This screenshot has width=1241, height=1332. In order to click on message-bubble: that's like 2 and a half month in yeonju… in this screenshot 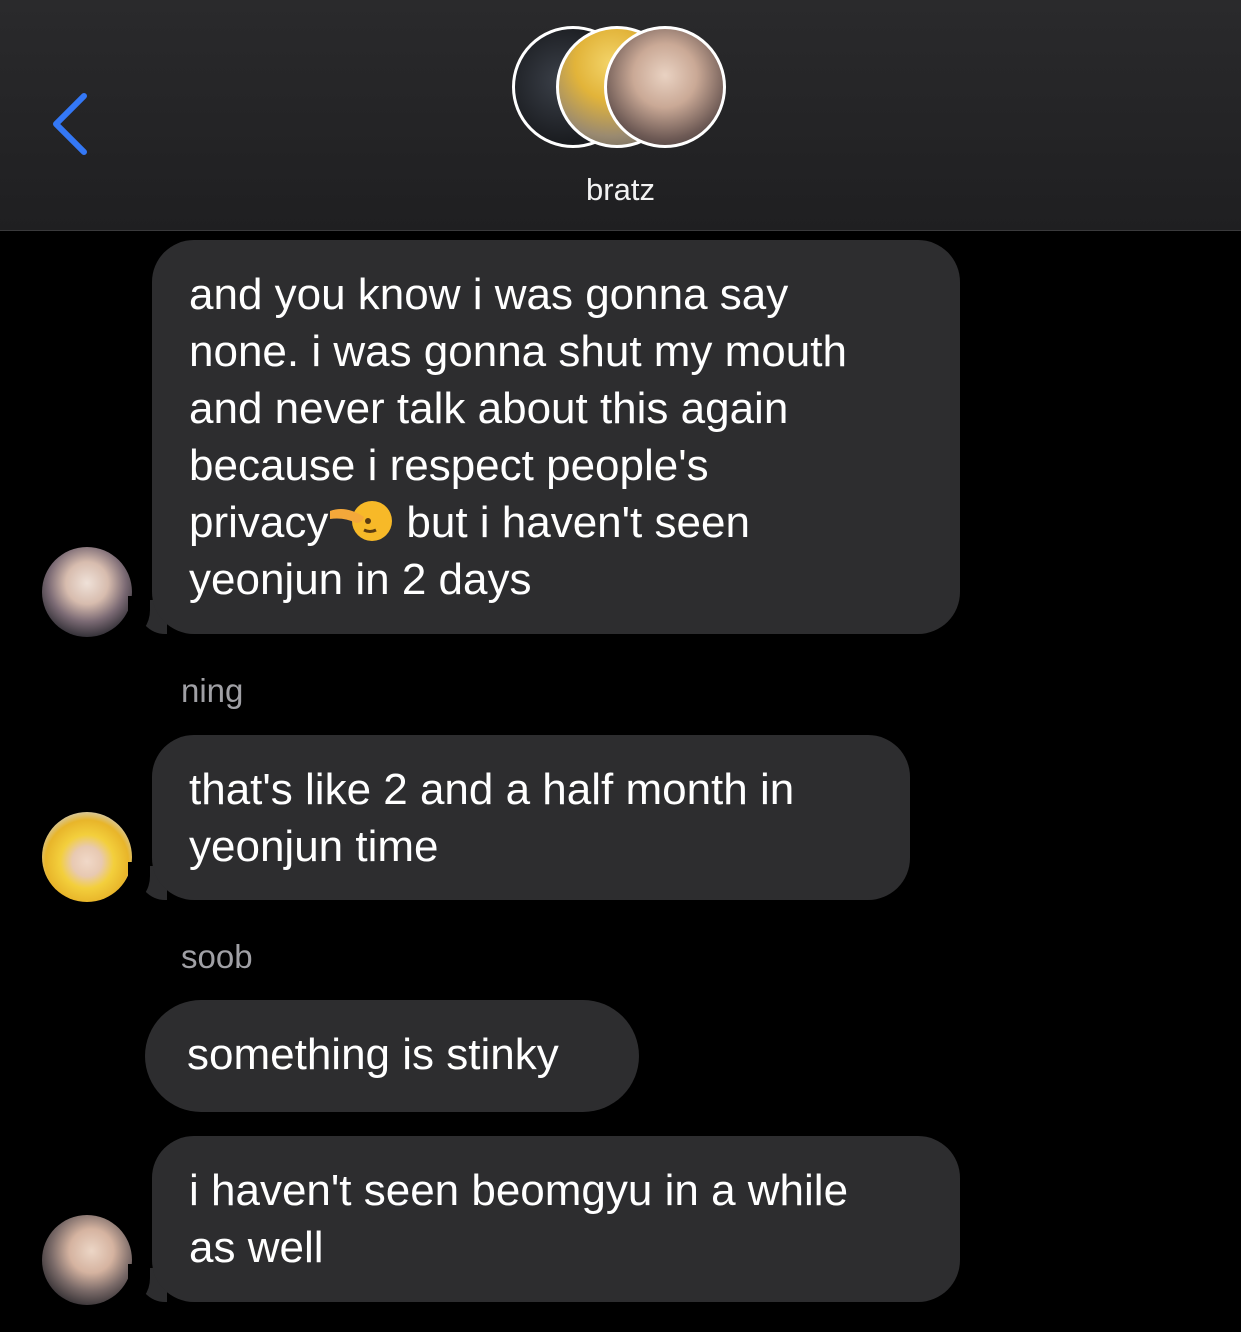, I will do `click(531, 817)`.